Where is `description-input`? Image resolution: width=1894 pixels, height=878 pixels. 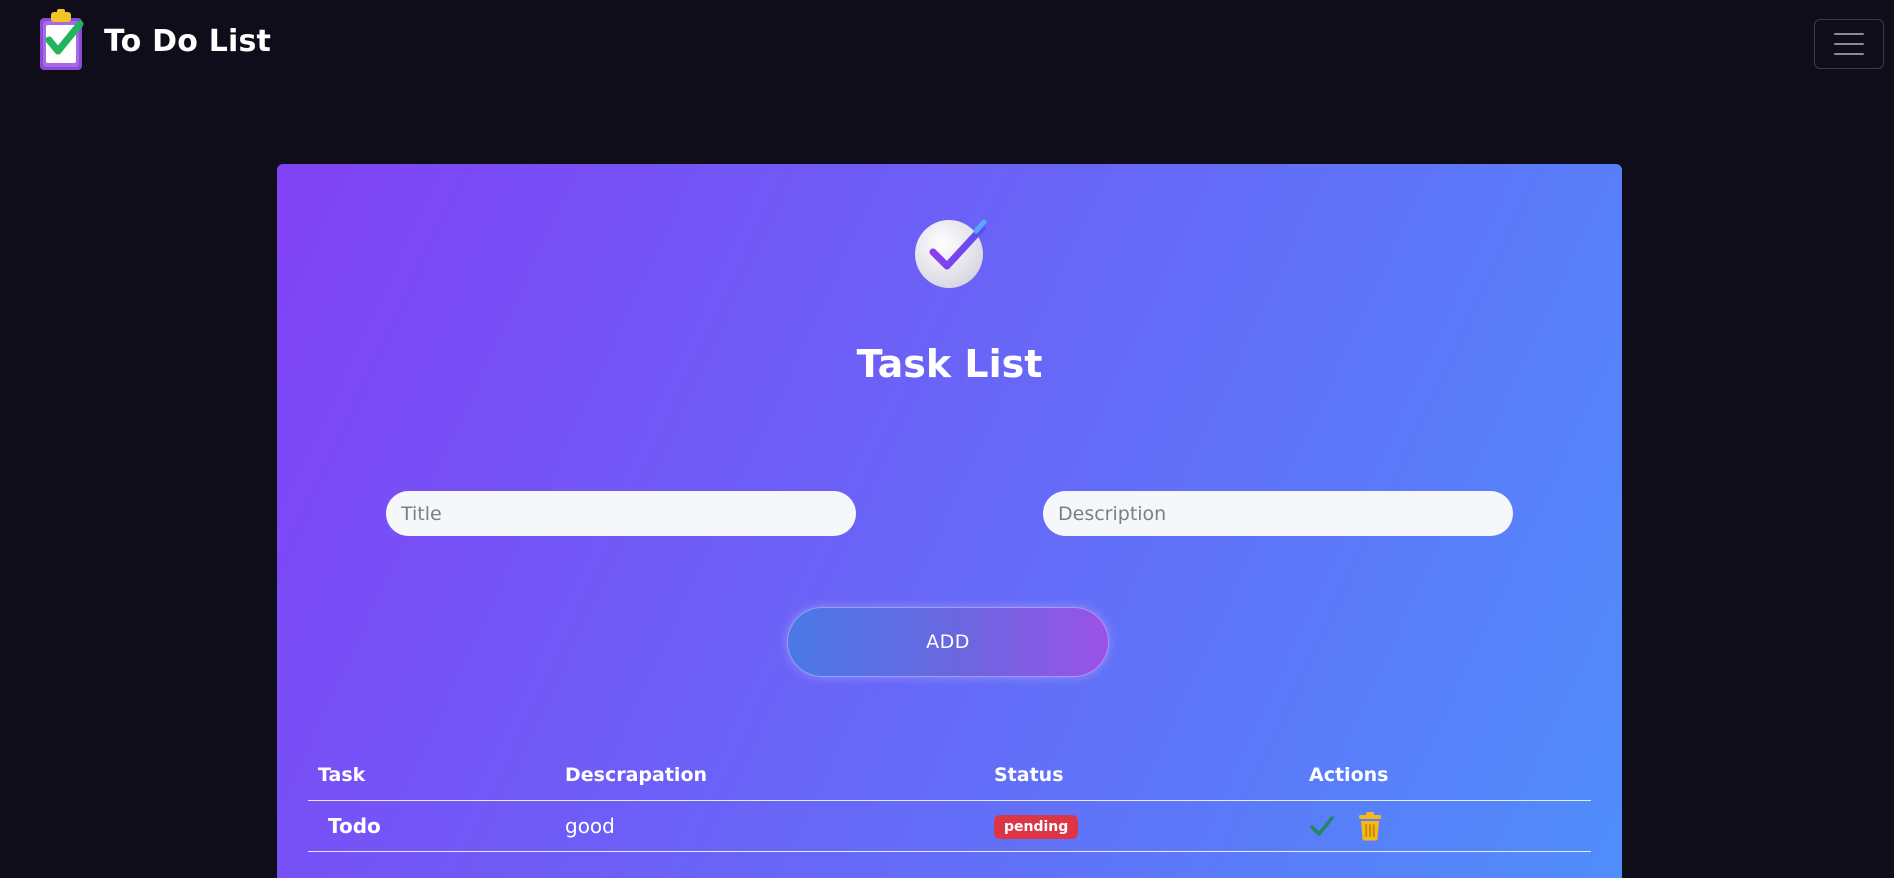 description-input is located at coordinates (1278, 513).